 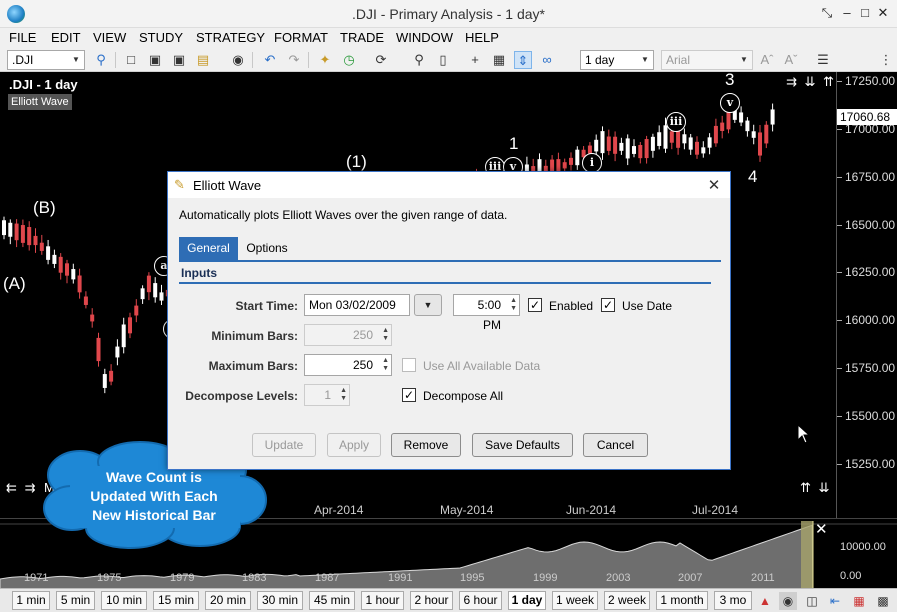 I want to click on close-button: ✕, so click(x=883, y=13).